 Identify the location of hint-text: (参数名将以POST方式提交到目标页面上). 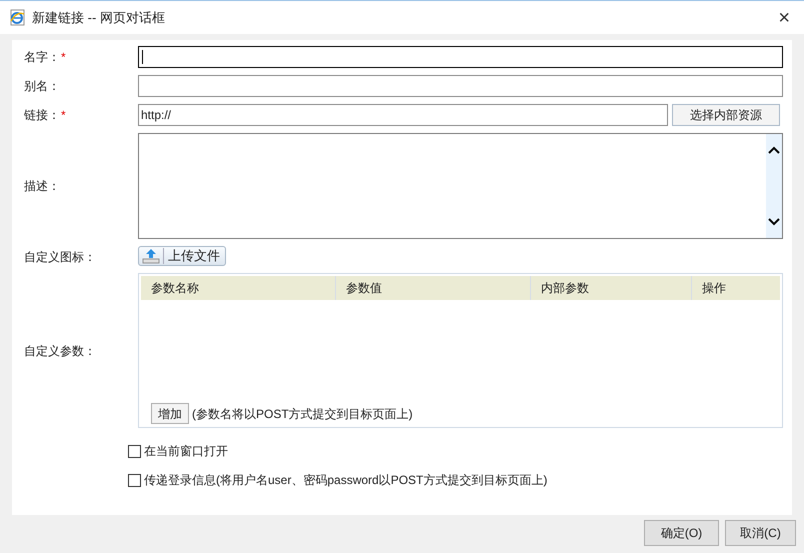
(302, 414).